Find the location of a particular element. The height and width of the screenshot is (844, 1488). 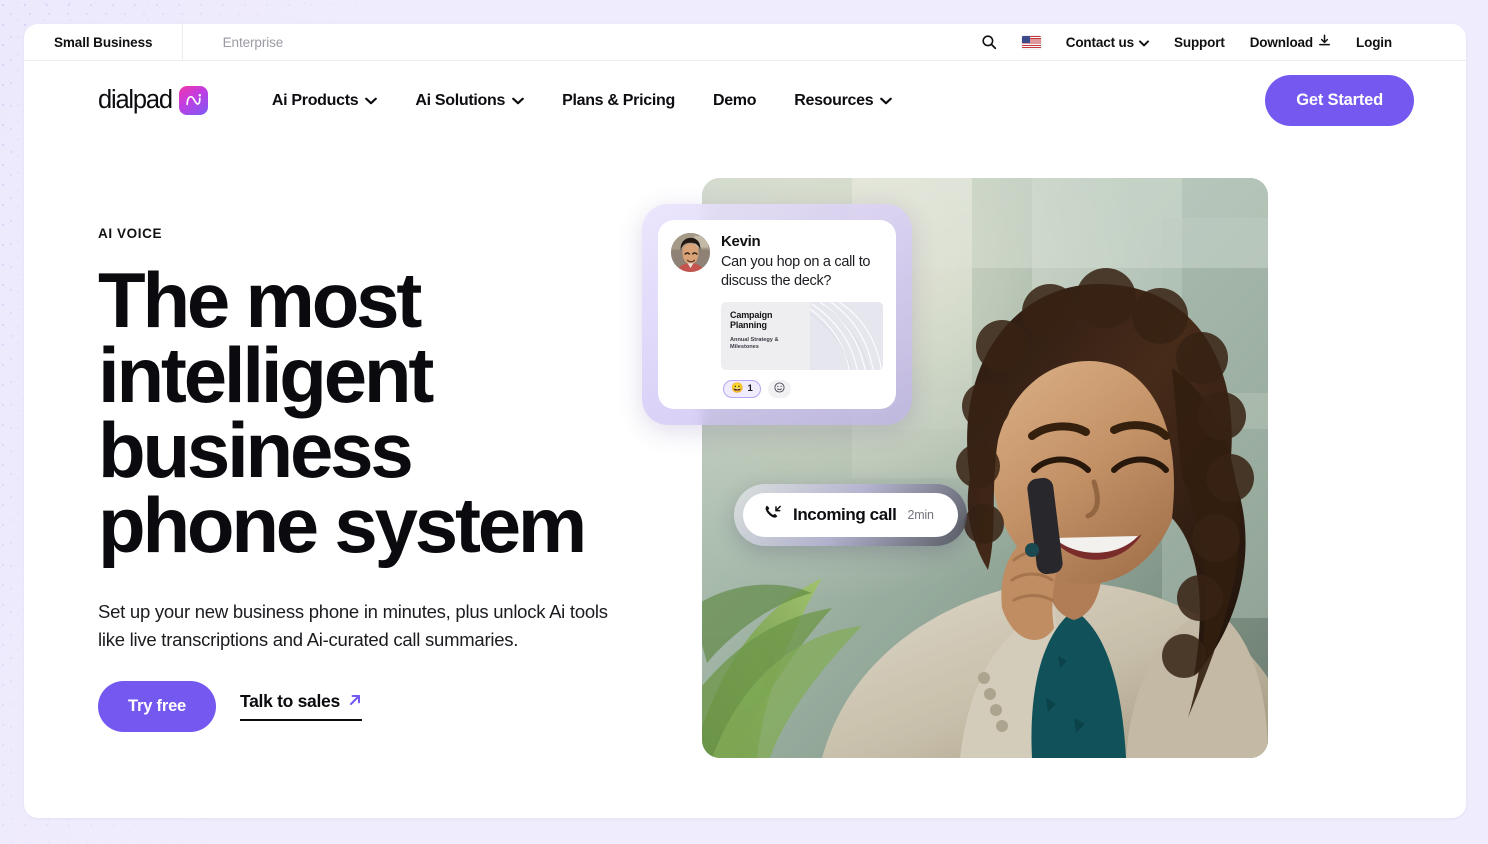

talk-to-sales-link: Talk to sales is located at coordinates (301, 706).